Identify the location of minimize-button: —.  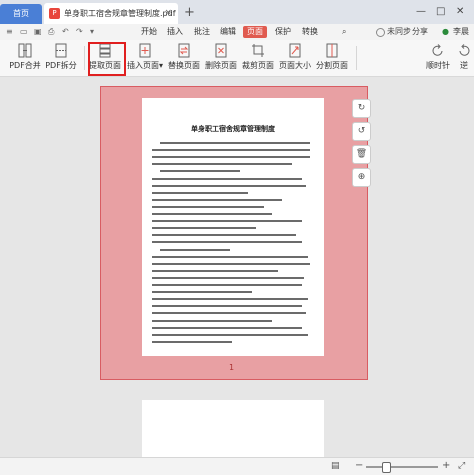
(421, 12).